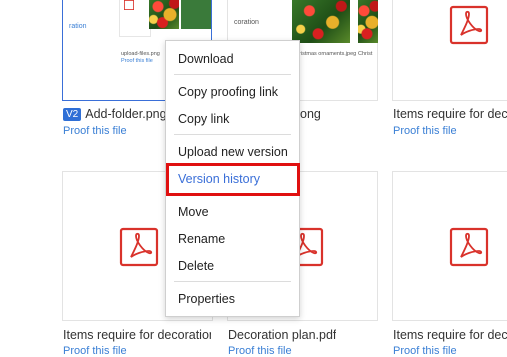  I want to click on preview-partial-label: coration, so click(246, 22).